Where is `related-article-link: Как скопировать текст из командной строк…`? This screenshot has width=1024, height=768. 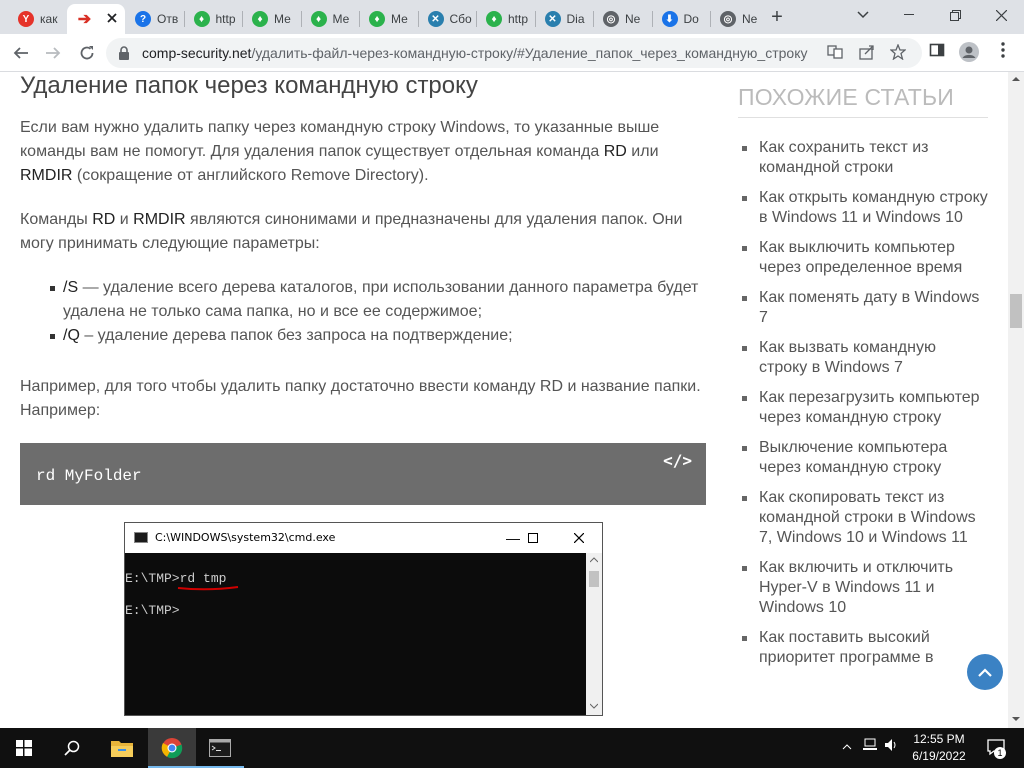
related-article-link: Как скопировать текст из командной строк… is located at coordinates (863, 518).